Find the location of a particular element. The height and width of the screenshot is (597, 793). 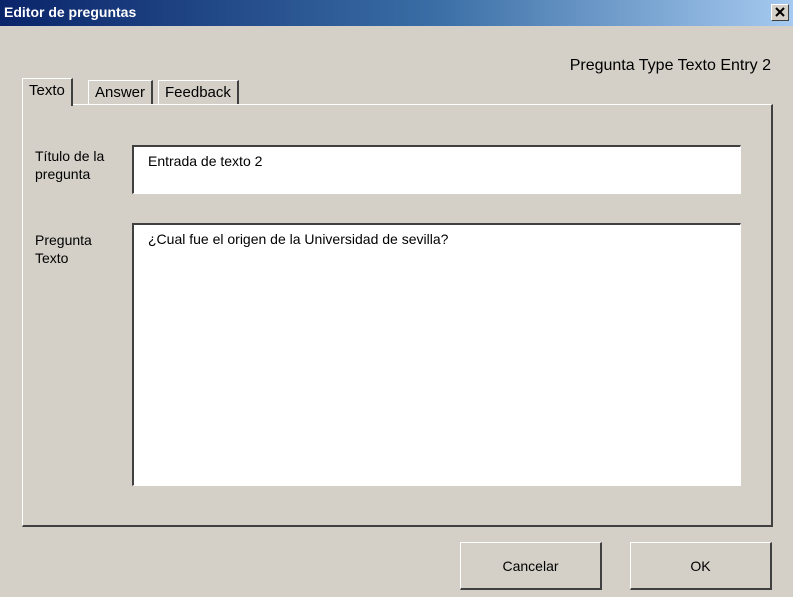

tab-answer: Answer is located at coordinates (121, 92).